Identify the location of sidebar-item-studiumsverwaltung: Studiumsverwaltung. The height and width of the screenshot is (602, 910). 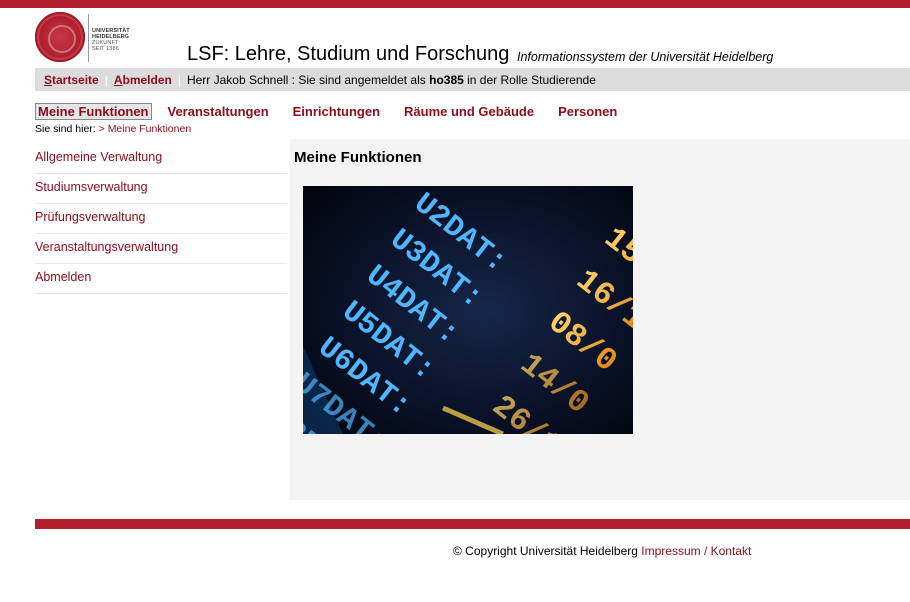
(161, 189).